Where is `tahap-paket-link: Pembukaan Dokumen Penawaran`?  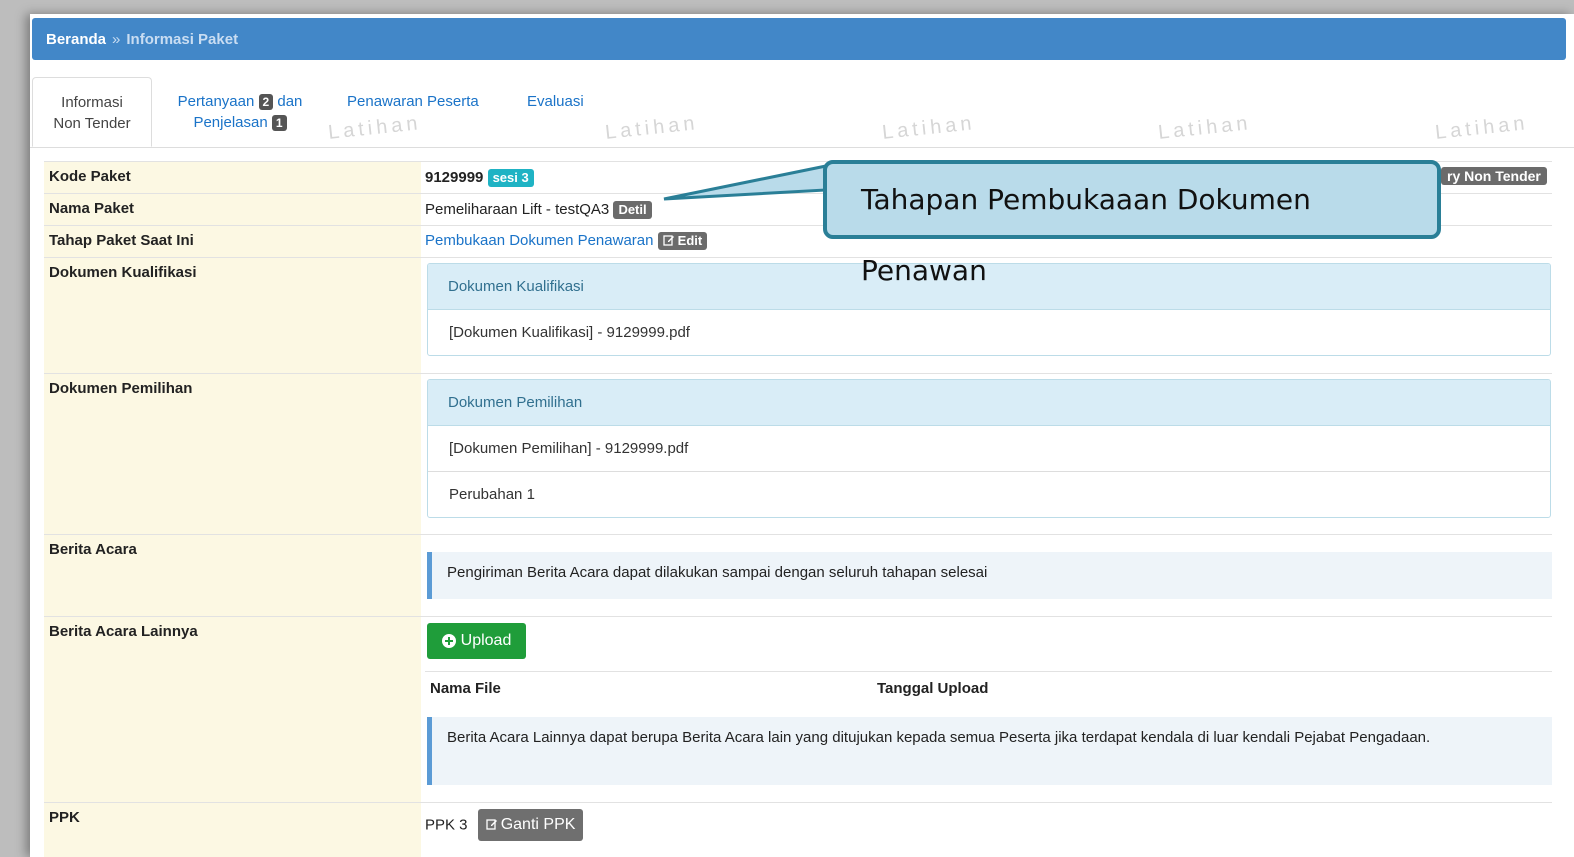 tahap-paket-link: Pembukaan Dokumen Penawaran is located at coordinates (539, 240).